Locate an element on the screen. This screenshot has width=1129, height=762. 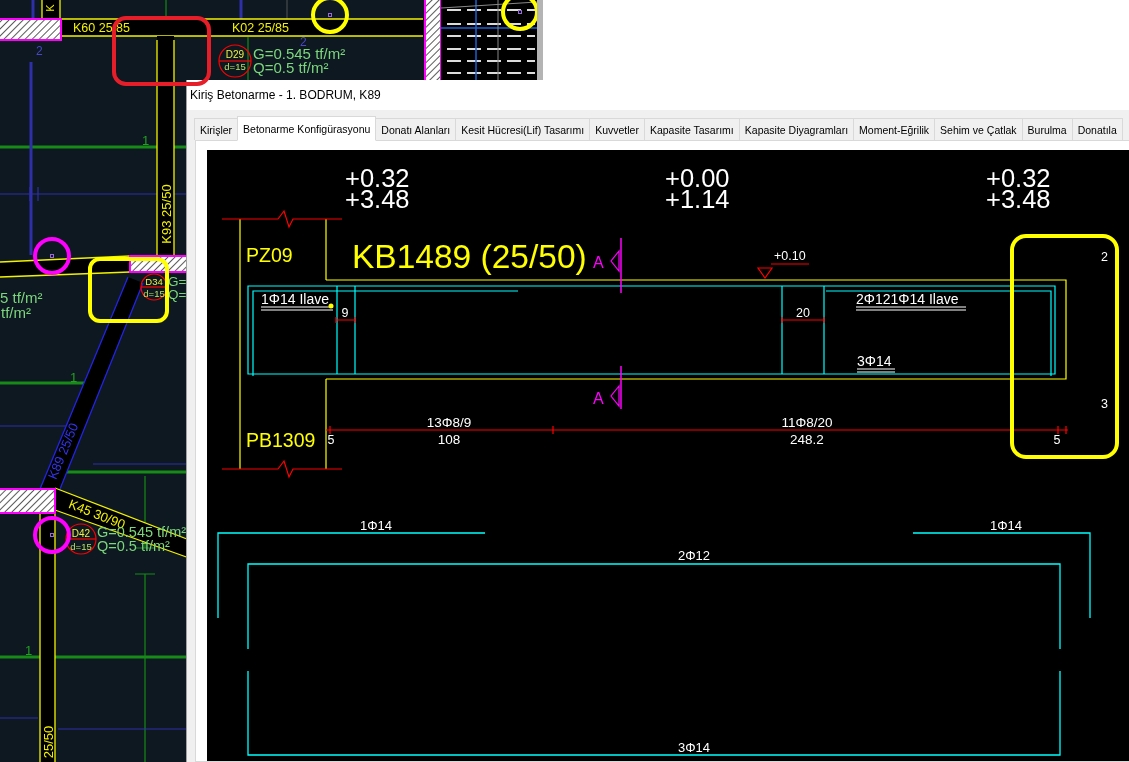
beam-label: K89 25/50 is located at coordinates (63, 451).